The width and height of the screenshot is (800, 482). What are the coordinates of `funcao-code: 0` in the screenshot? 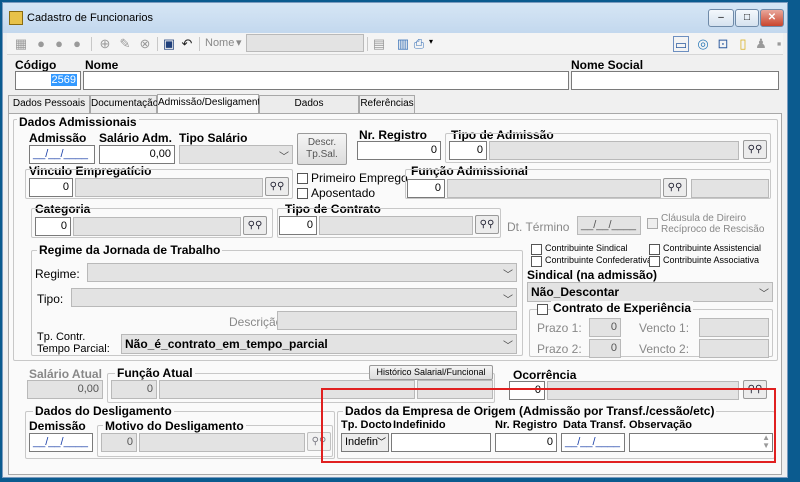 It's located at (426, 188).